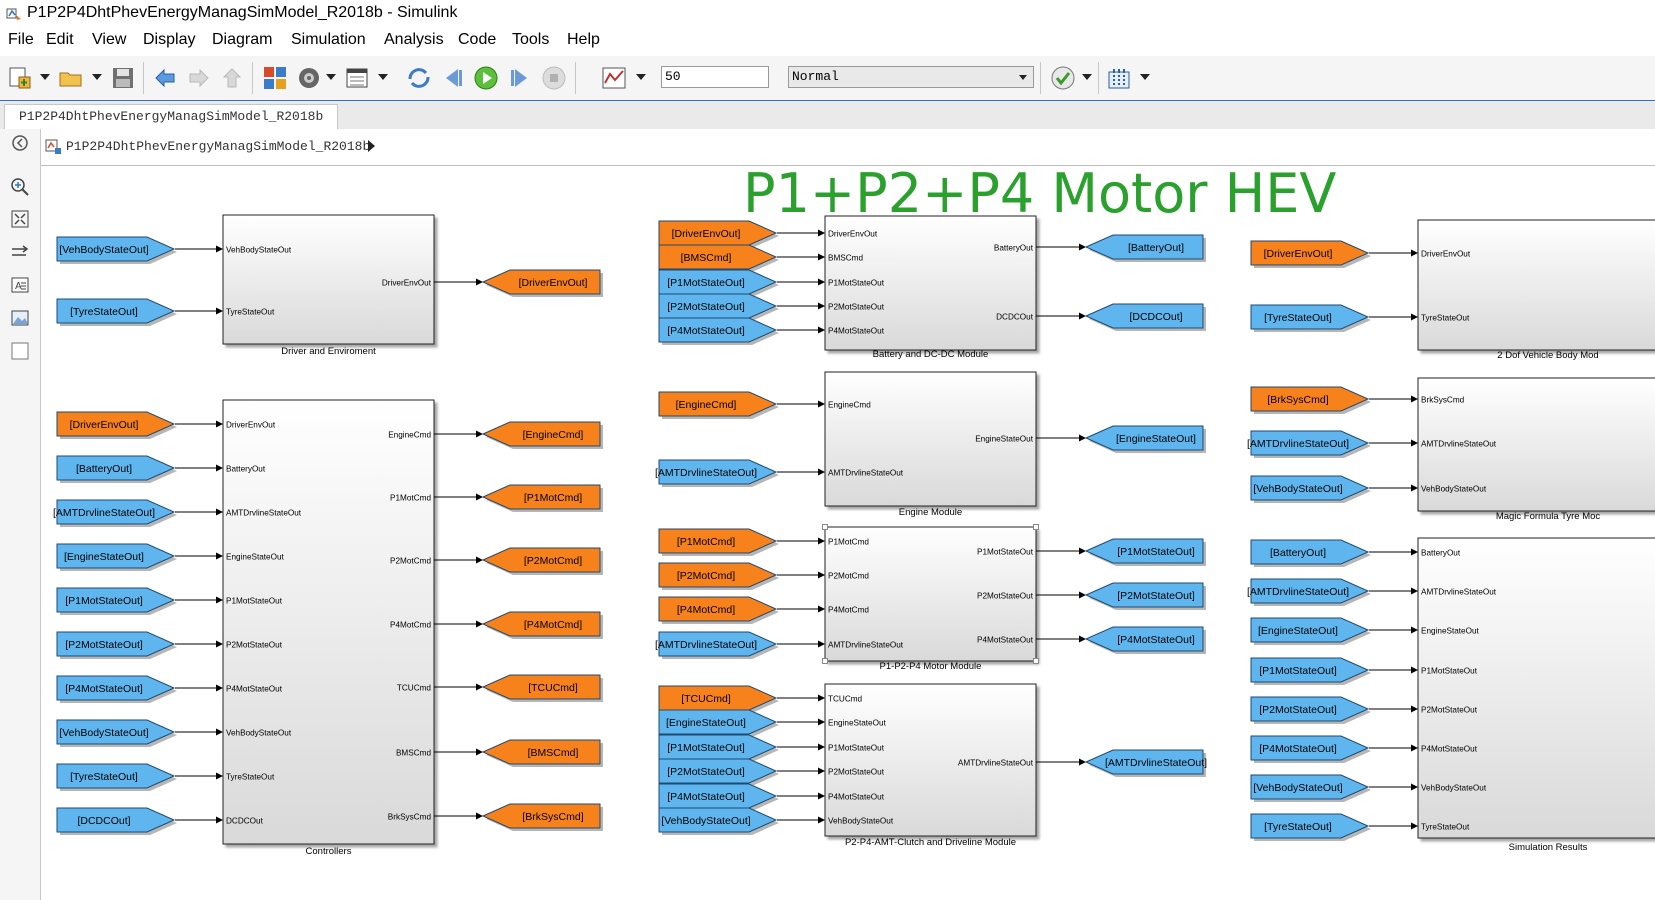 This screenshot has width=1655, height=900. What do you see at coordinates (1145, 317) in the screenshot?
I see `goto-tag: [DCDCOut]` at bounding box center [1145, 317].